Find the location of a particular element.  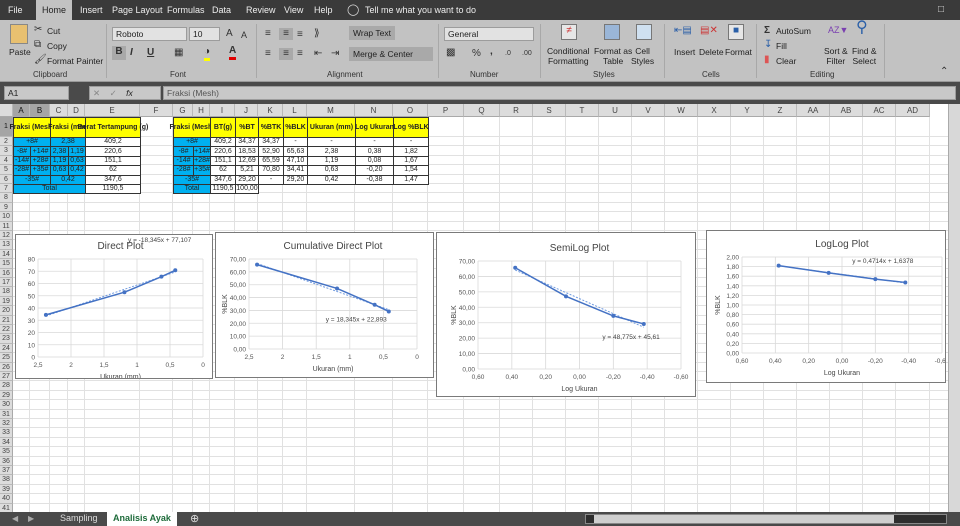

paste-button: Paste is located at coordinates (20, 52).